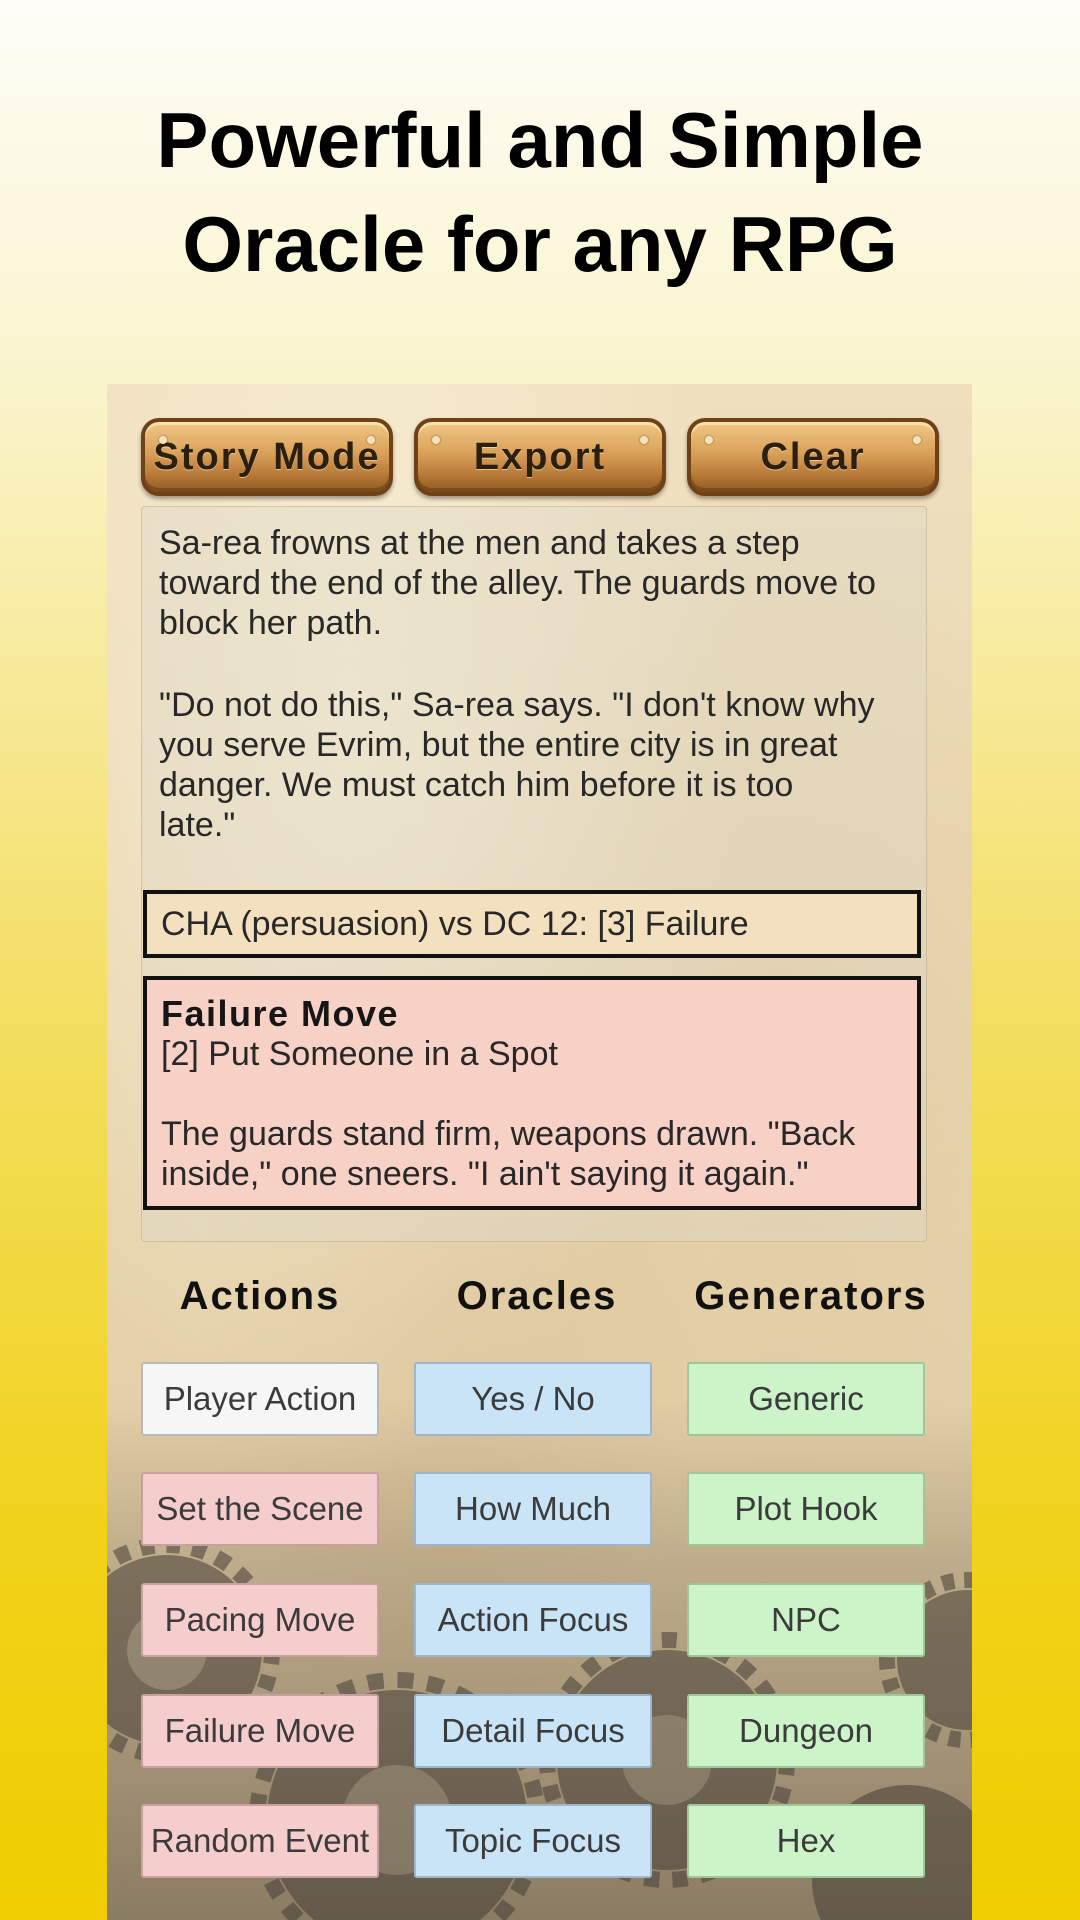  I want to click on oracles-heading: Oracles, so click(537, 1296).